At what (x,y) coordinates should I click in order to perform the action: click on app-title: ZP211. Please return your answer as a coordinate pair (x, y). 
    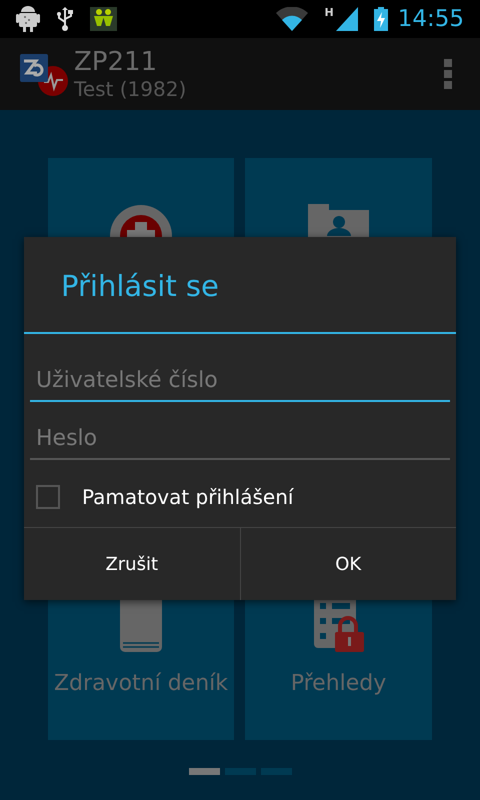
    Looking at the image, I should click on (116, 62).